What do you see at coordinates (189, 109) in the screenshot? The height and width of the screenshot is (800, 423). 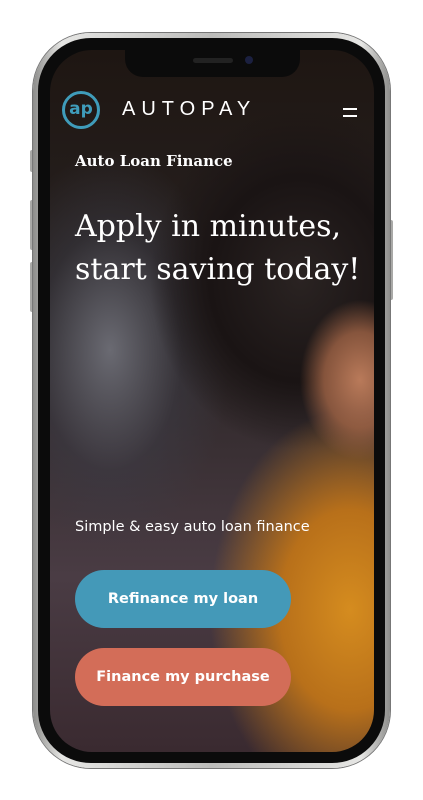 I see `brand-name: AUTOPAY` at bounding box center [189, 109].